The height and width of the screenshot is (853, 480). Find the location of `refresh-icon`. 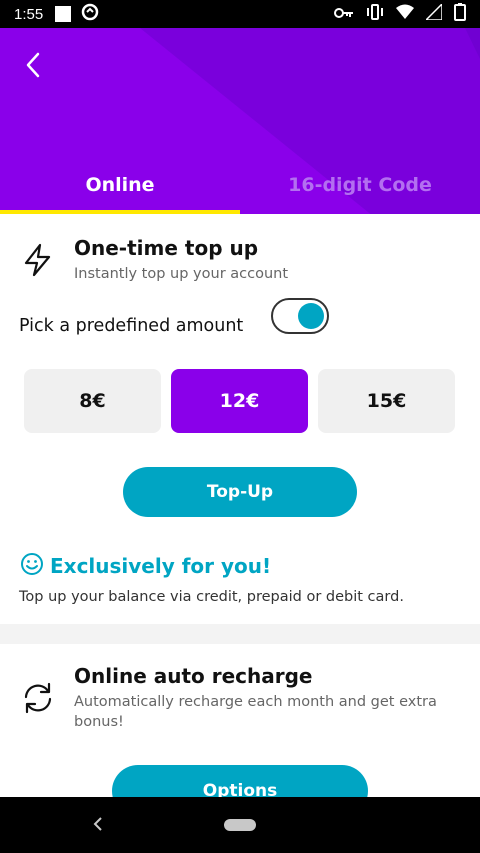

refresh-icon is located at coordinates (38, 698).